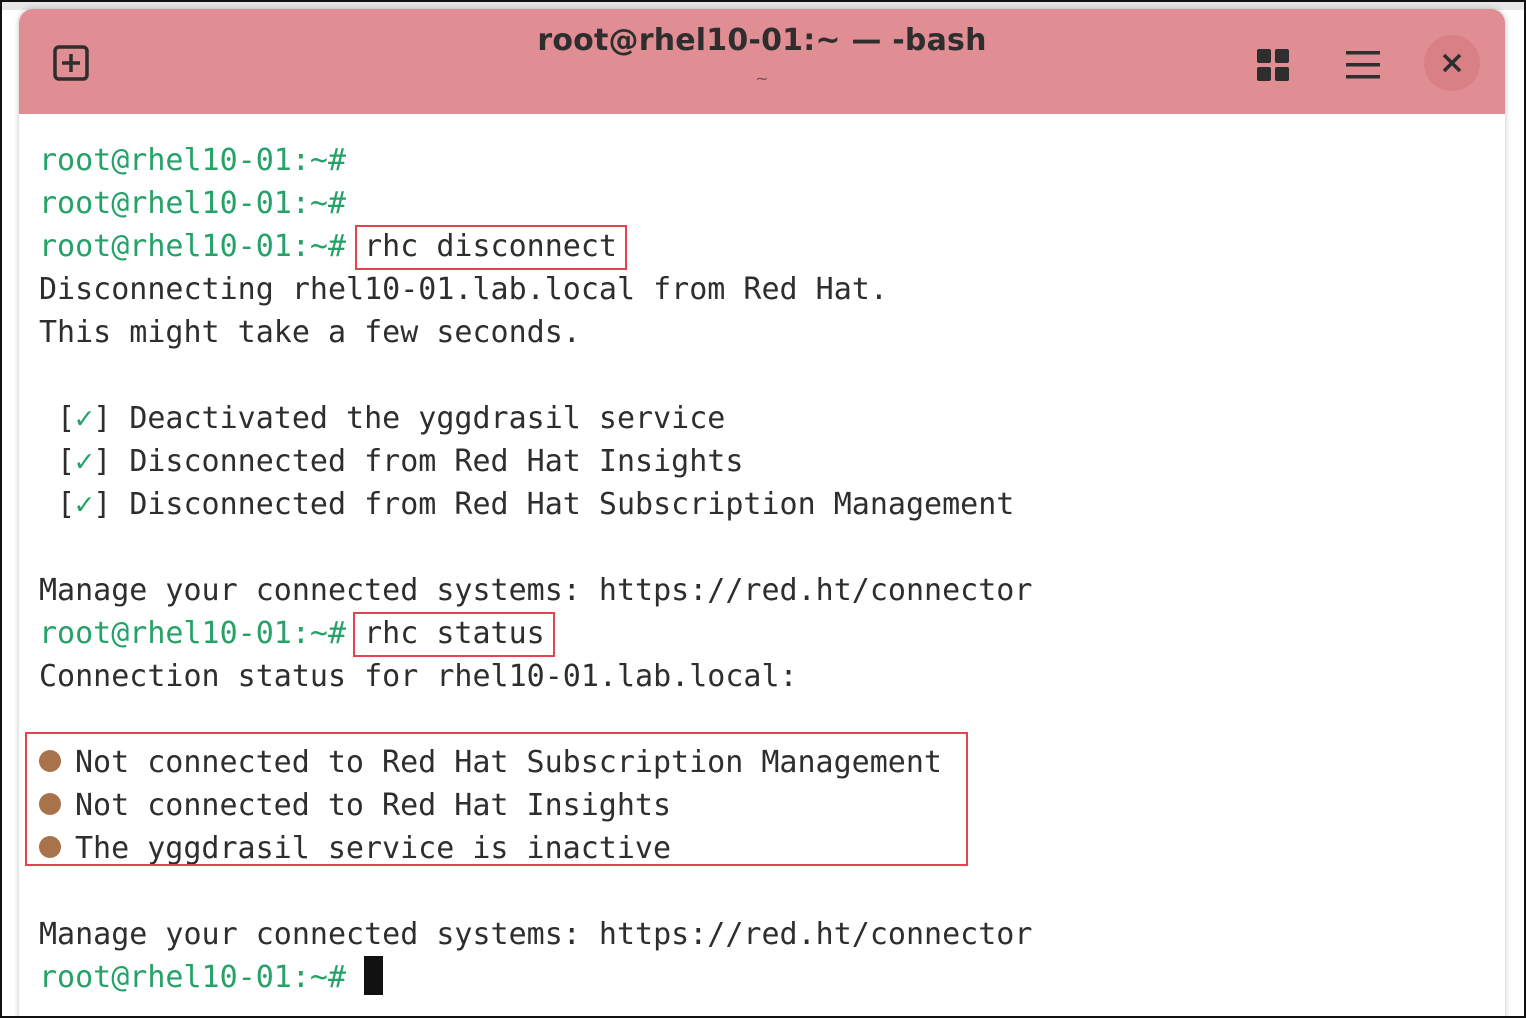  What do you see at coordinates (310, 332) in the screenshot?
I see `output-line: This might take a few seconds.` at bounding box center [310, 332].